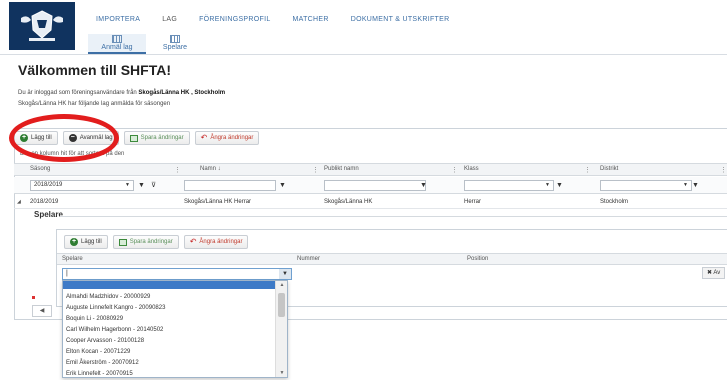 The image size is (727, 380). I want to click on tab-anmal-lag-label: Anmäl lag, so click(117, 47).